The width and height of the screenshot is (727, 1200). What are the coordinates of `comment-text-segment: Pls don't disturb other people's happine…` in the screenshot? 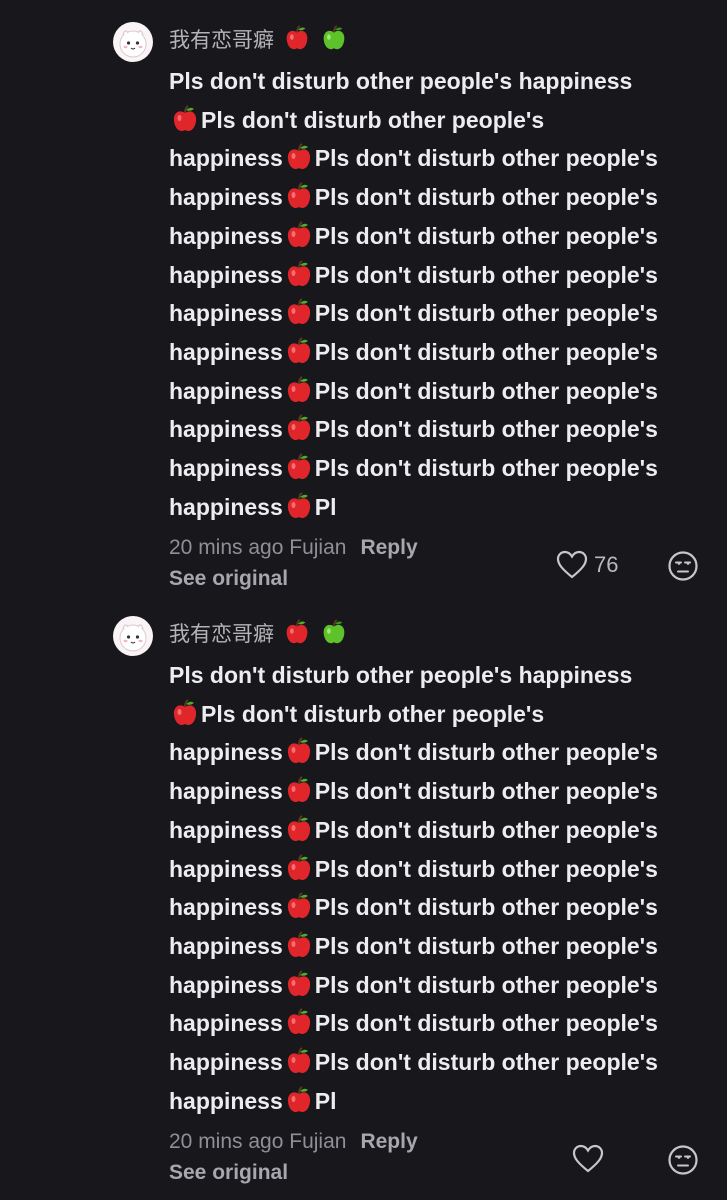 It's located at (401, 675).